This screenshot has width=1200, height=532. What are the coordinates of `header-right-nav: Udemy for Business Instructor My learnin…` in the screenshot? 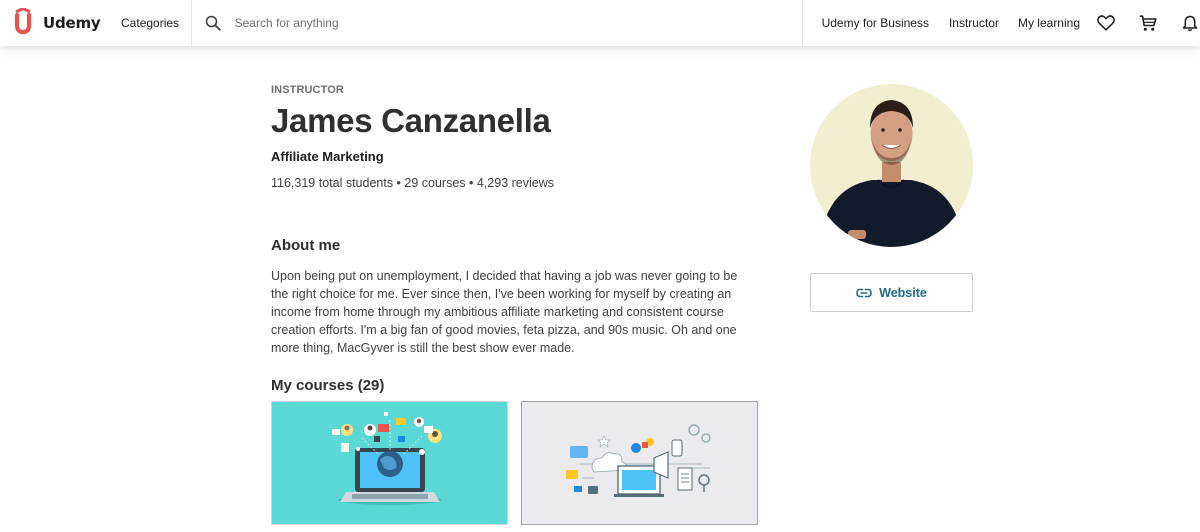 It's located at (1001, 23).